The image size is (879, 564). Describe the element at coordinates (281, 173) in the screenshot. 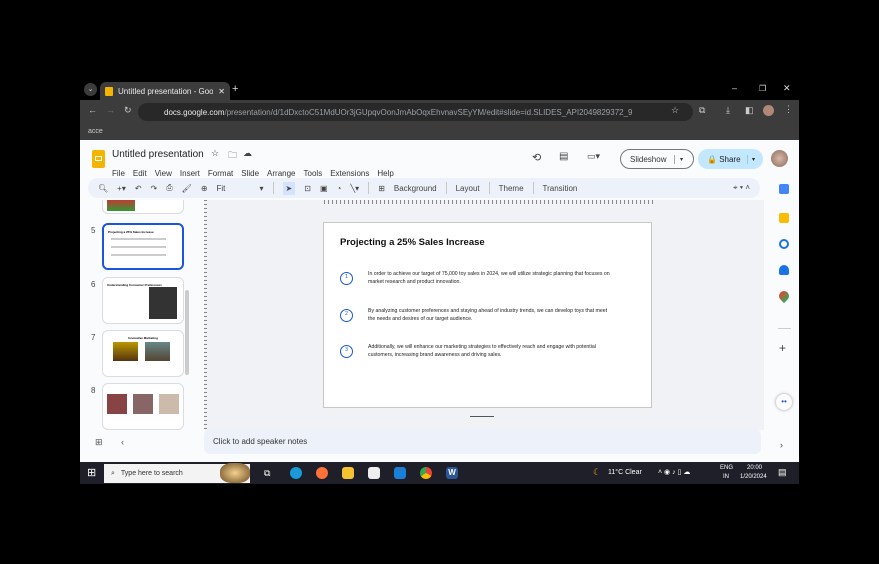

I see `menu-arrange: Arrange` at that location.